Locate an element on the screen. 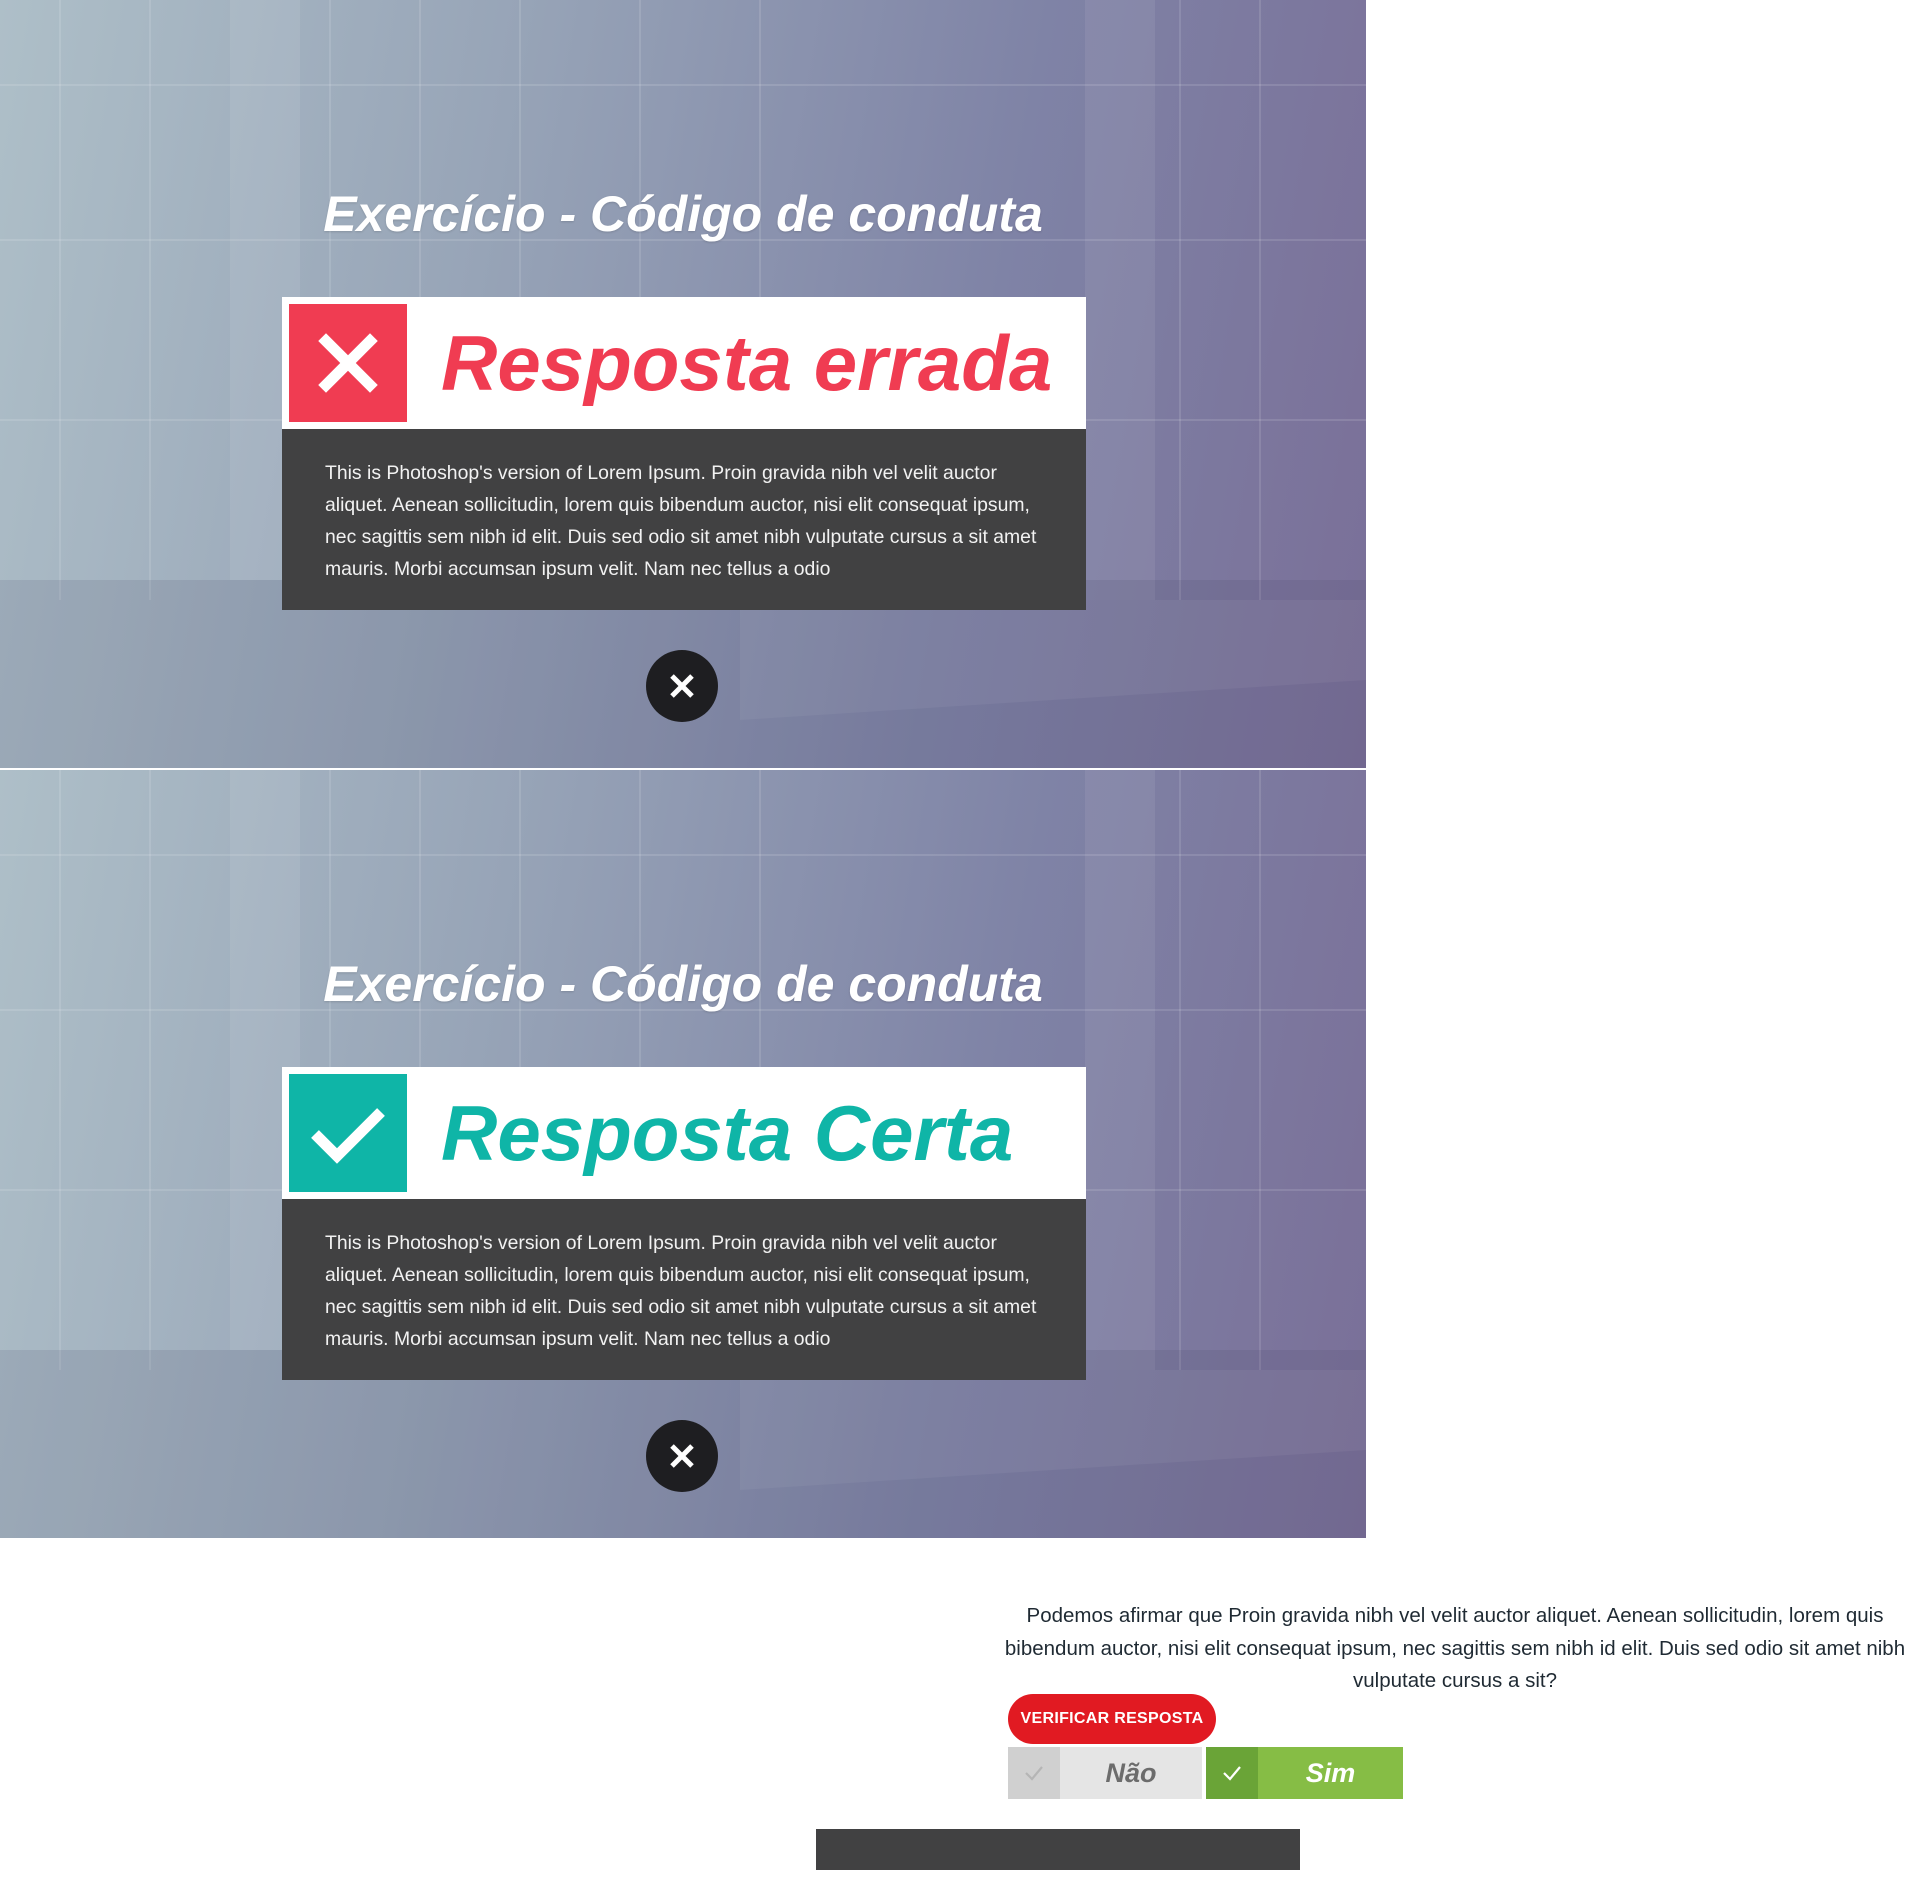 This screenshot has width=1906, height=1880. result-label-correct: Resposta Certa is located at coordinates (727, 1133).